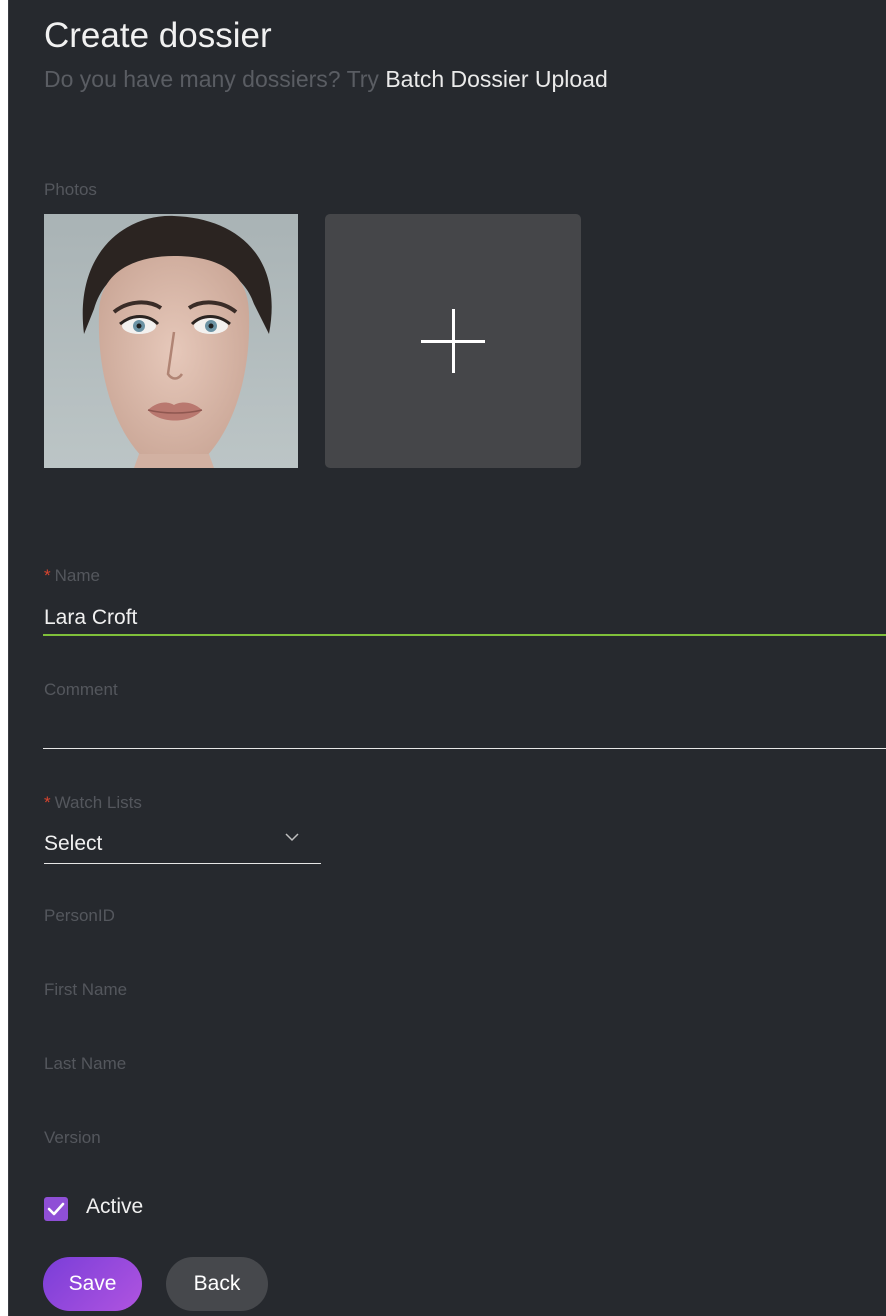 The width and height of the screenshot is (886, 1316). I want to click on watch-lists-select: Select, so click(182, 845).